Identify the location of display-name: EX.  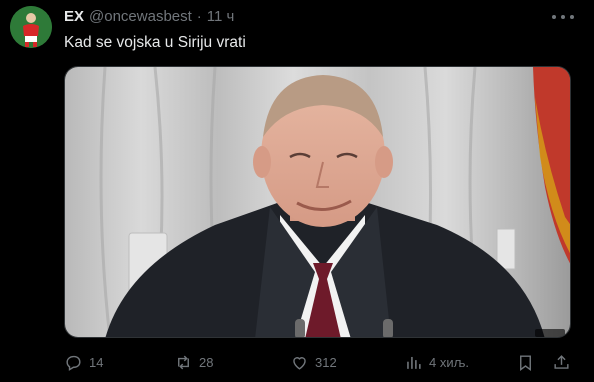
(74, 16).